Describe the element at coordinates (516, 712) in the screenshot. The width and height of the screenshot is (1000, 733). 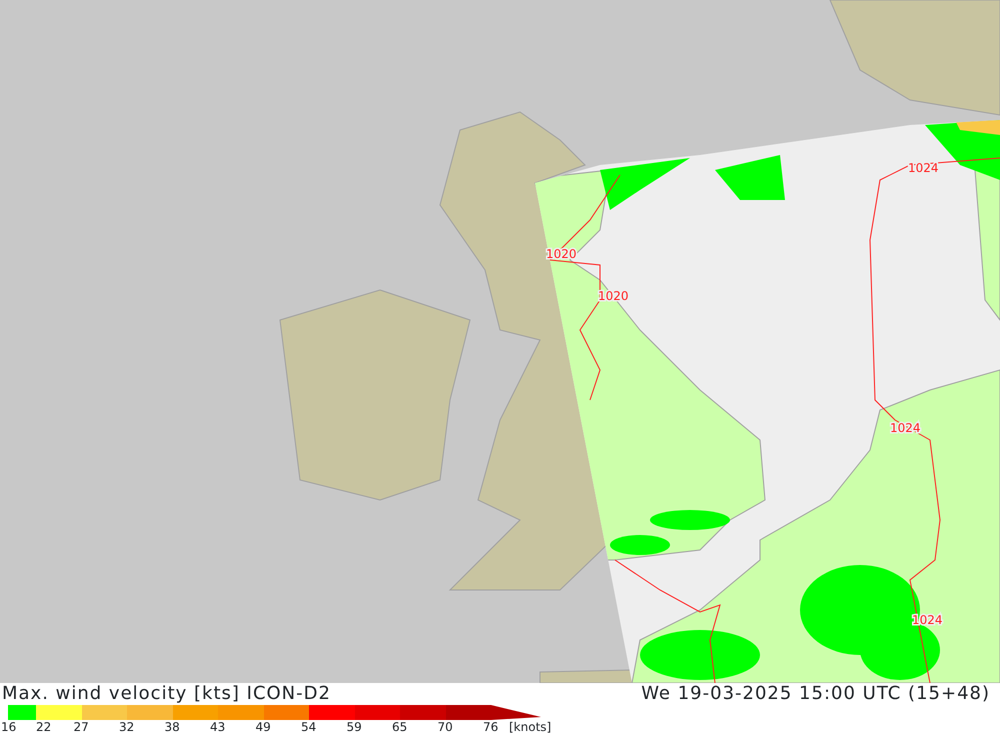
I see `scale-arrow-icon` at that location.